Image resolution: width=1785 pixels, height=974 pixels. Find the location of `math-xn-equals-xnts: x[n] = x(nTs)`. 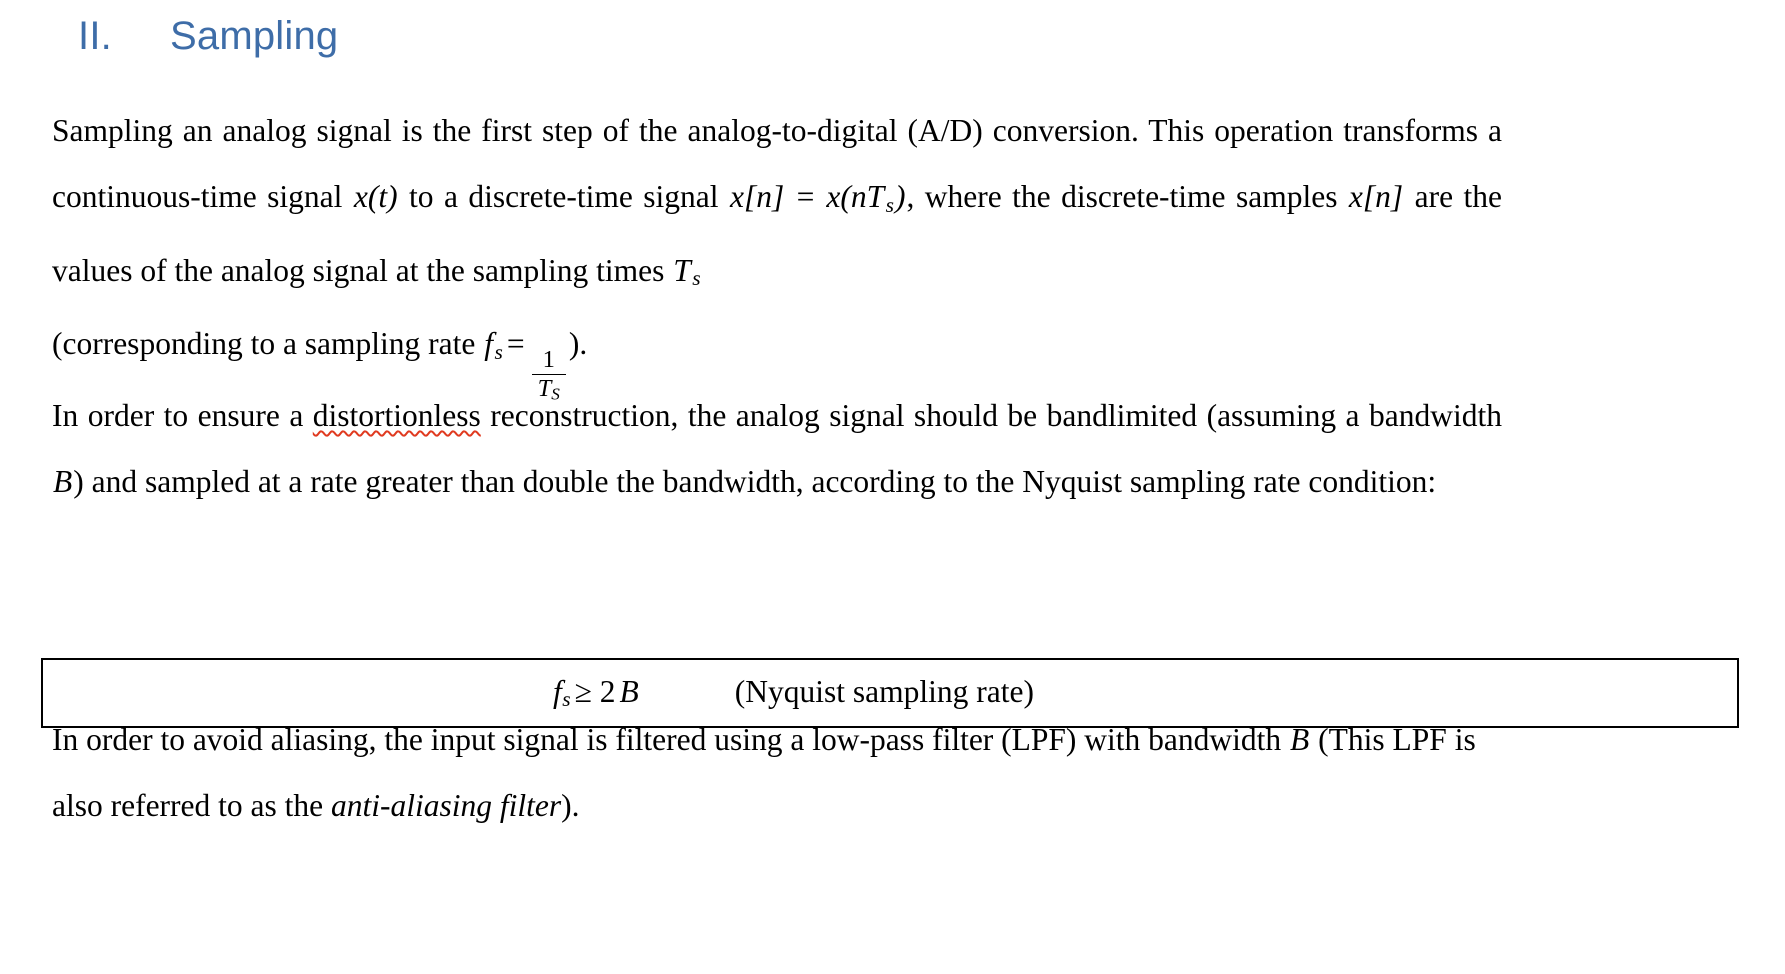

math-xn-equals-xnts: x[n] = x(nTs) is located at coordinates (817, 198).